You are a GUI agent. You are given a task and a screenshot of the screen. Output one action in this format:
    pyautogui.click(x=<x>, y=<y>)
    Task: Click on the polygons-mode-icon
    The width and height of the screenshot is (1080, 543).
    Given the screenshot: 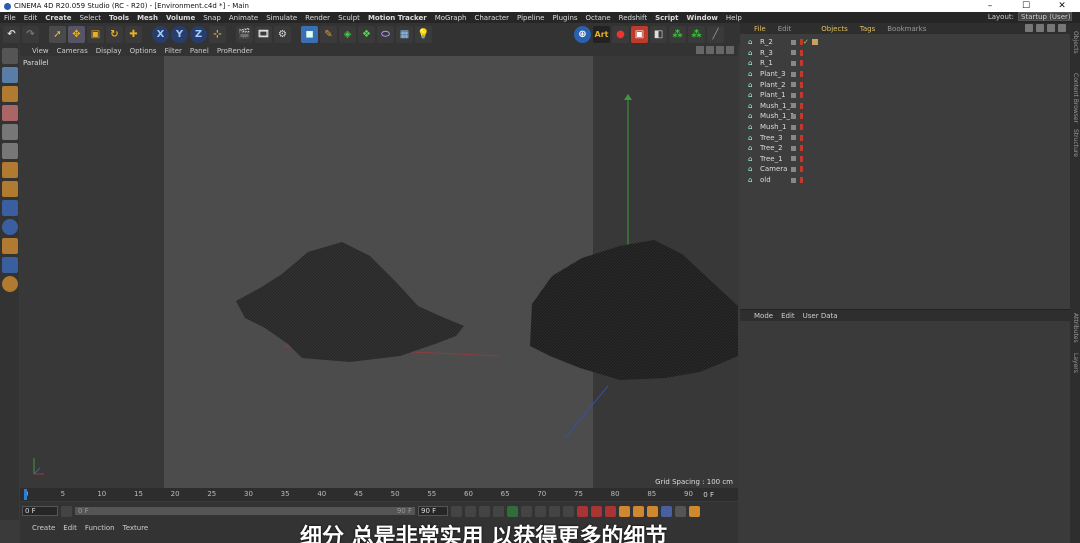 What is the action you would take?
    pyautogui.click(x=10, y=170)
    